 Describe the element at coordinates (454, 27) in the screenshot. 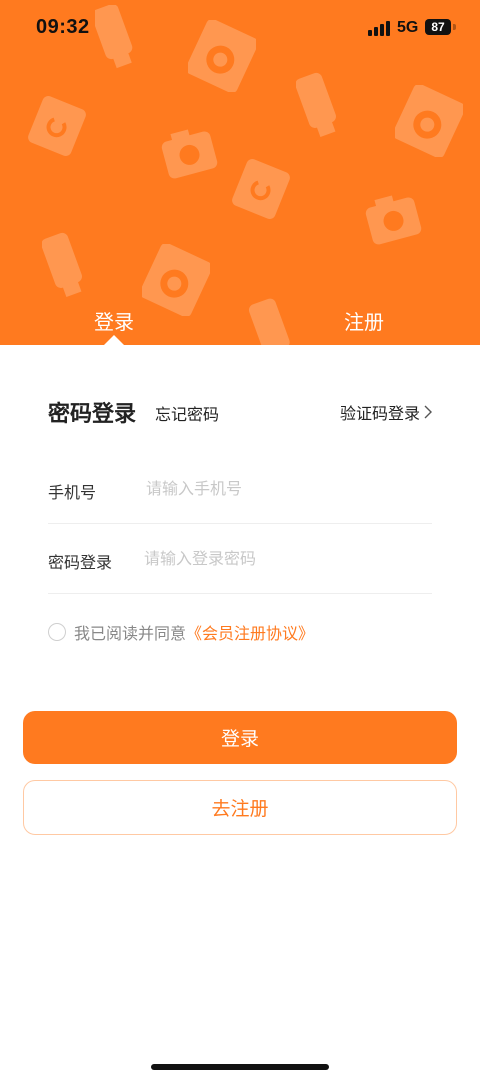

I see `battery-cap` at that location.